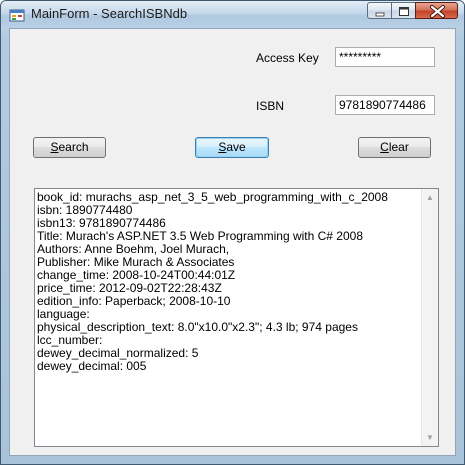 This screenshot has width=465, height=465. I want to click on search-button: Search, so click(69, 147).